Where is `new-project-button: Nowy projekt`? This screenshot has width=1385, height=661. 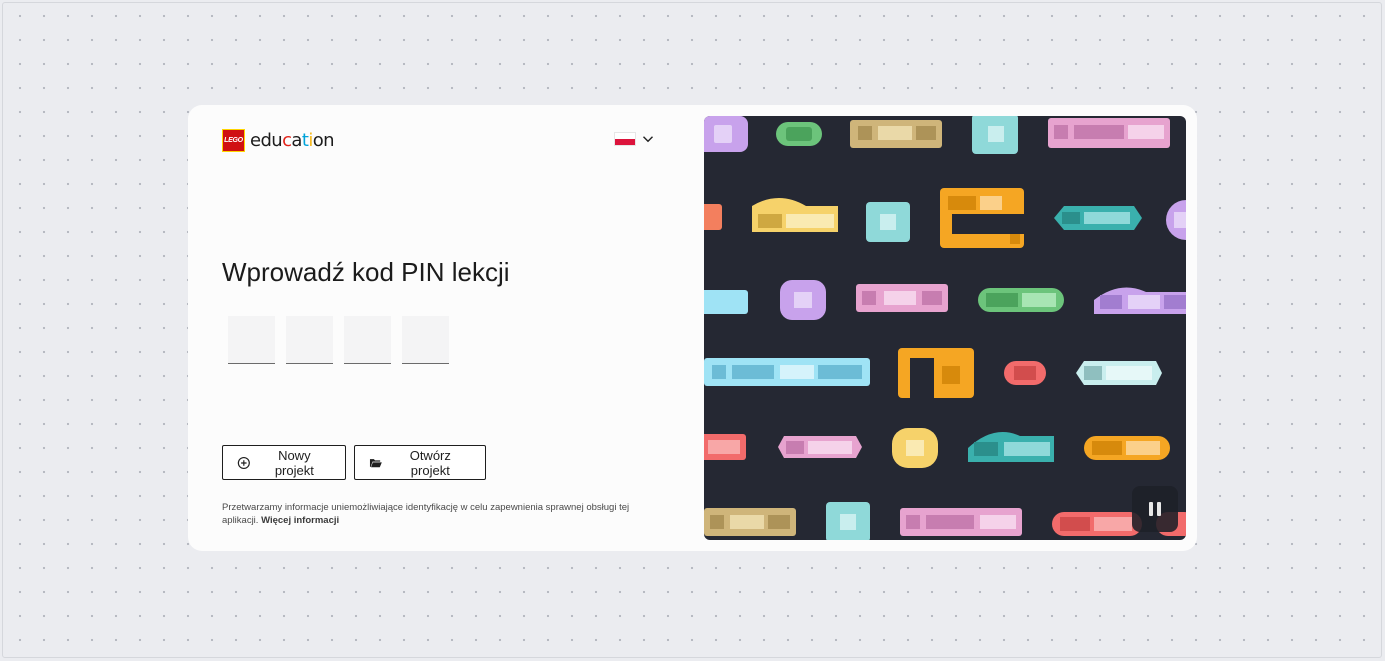 new-project-button: Nowy projekt is located at coordinates (284, 462).